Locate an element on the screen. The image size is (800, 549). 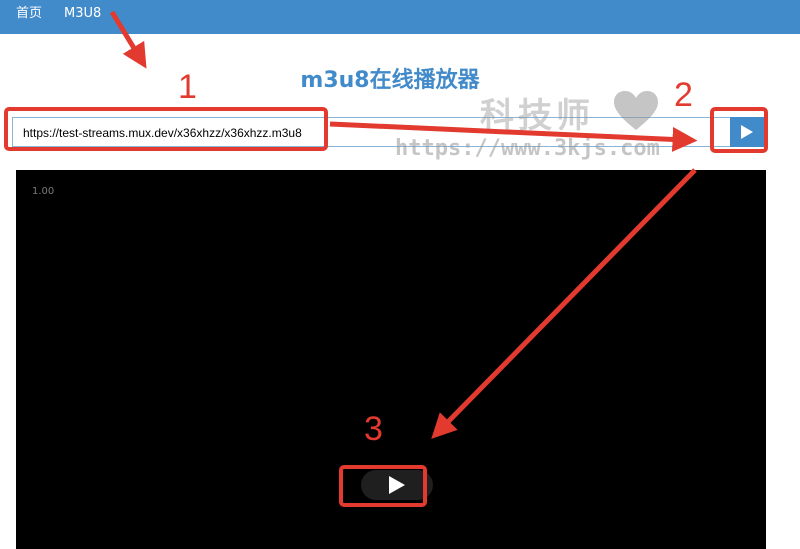
big-play-button is located at coordinates (397, 485).